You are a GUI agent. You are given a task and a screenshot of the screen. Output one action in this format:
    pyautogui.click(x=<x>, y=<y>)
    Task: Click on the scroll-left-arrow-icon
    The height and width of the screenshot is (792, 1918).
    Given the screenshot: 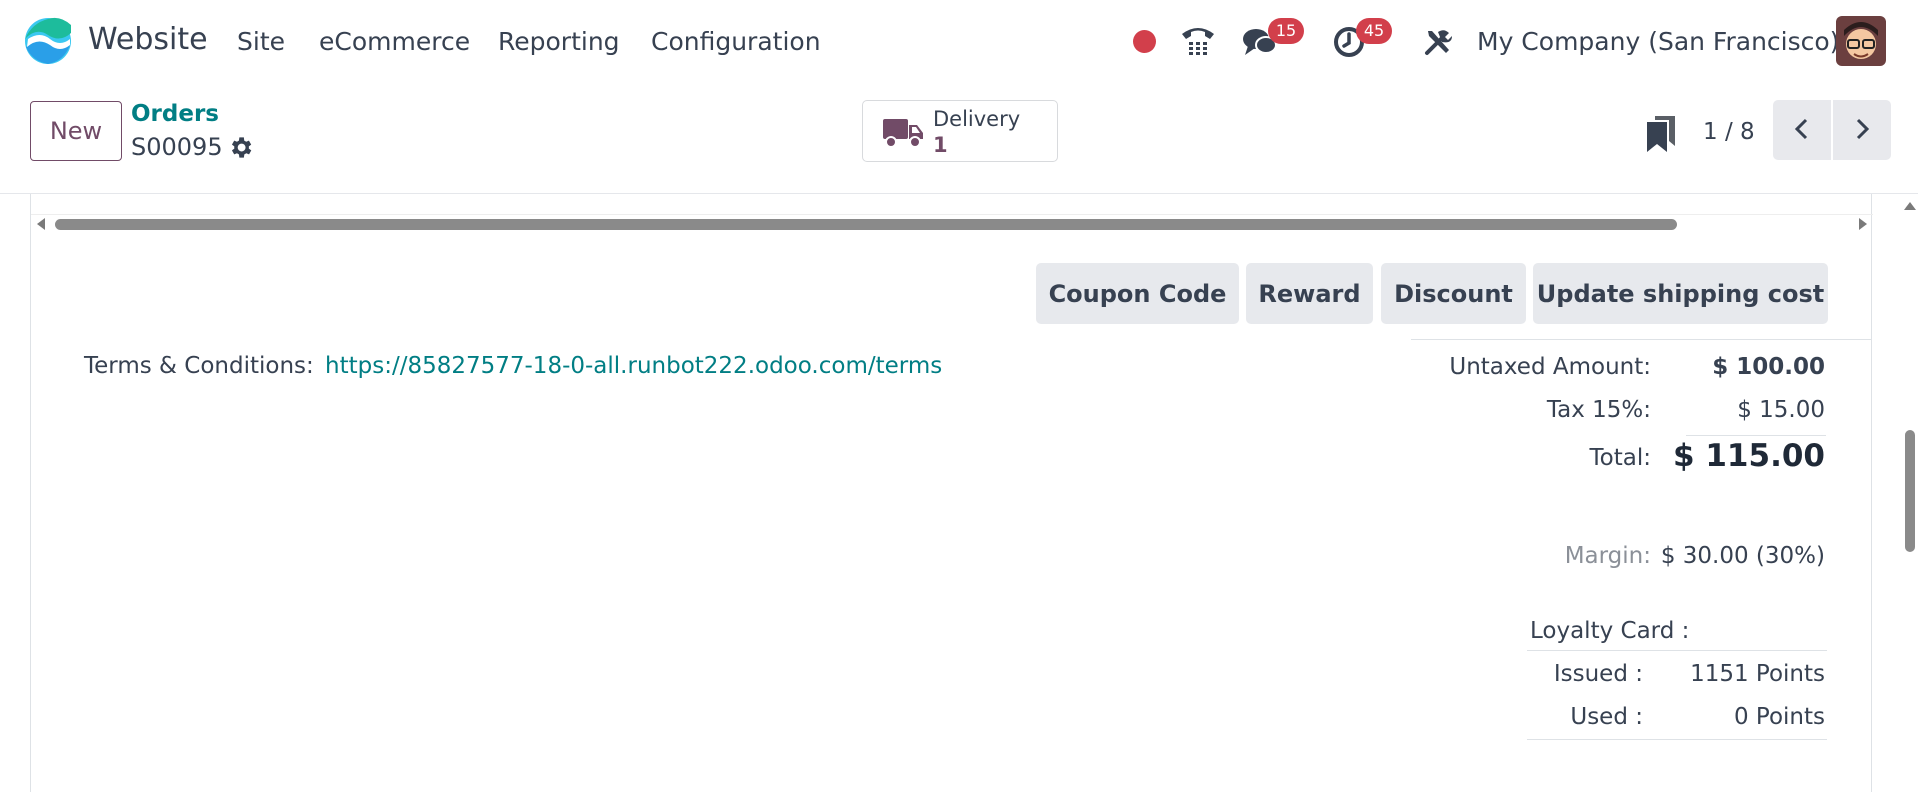 What is the action you would take?
    pyautogui.click(x=41, y=224)
    